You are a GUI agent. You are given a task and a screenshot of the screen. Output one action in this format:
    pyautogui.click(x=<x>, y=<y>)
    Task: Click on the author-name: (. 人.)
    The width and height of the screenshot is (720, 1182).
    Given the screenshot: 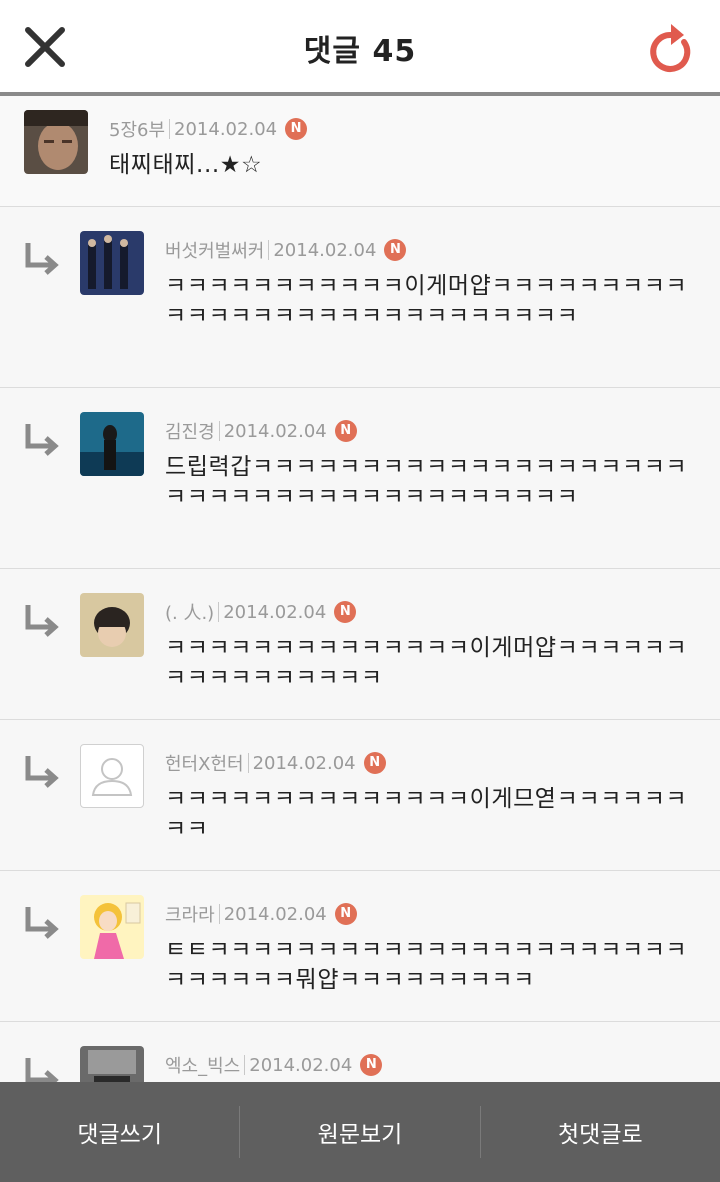 What is the action you would take?
    pyautogui.click(x=189, y=612)
    